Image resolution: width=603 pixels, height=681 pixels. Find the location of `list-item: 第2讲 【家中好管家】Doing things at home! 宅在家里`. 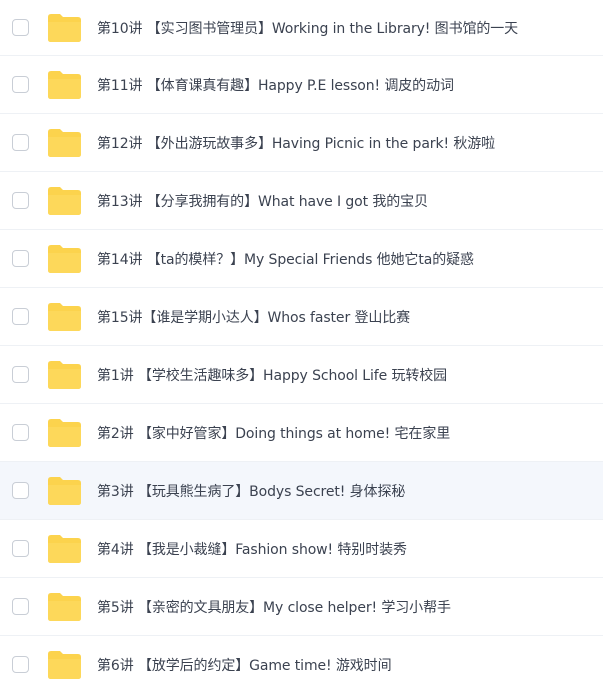

list-item: 第2讲 【家中好管家】Doing things at home! 宅在家里 is located at coordinates (301, 433).